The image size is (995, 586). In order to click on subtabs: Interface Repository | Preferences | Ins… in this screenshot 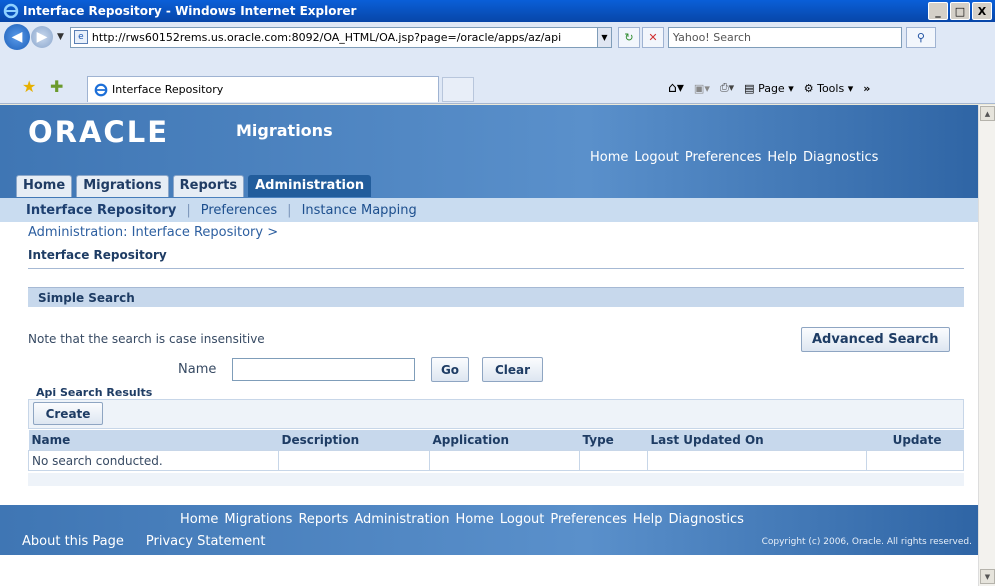, I will do `click(489, 210)`.